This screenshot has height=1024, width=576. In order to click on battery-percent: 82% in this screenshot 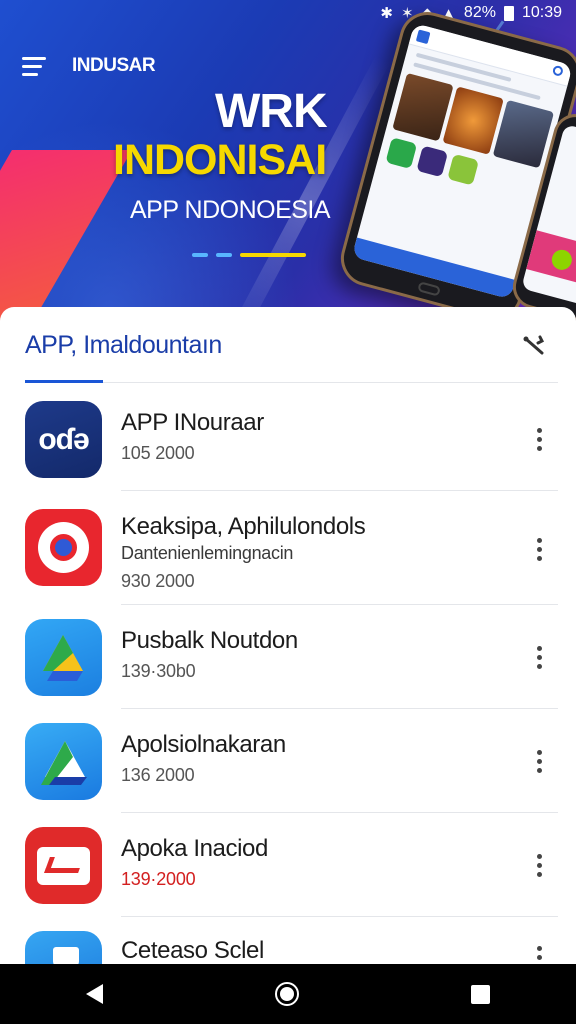, I will do `click(479, 12)`.